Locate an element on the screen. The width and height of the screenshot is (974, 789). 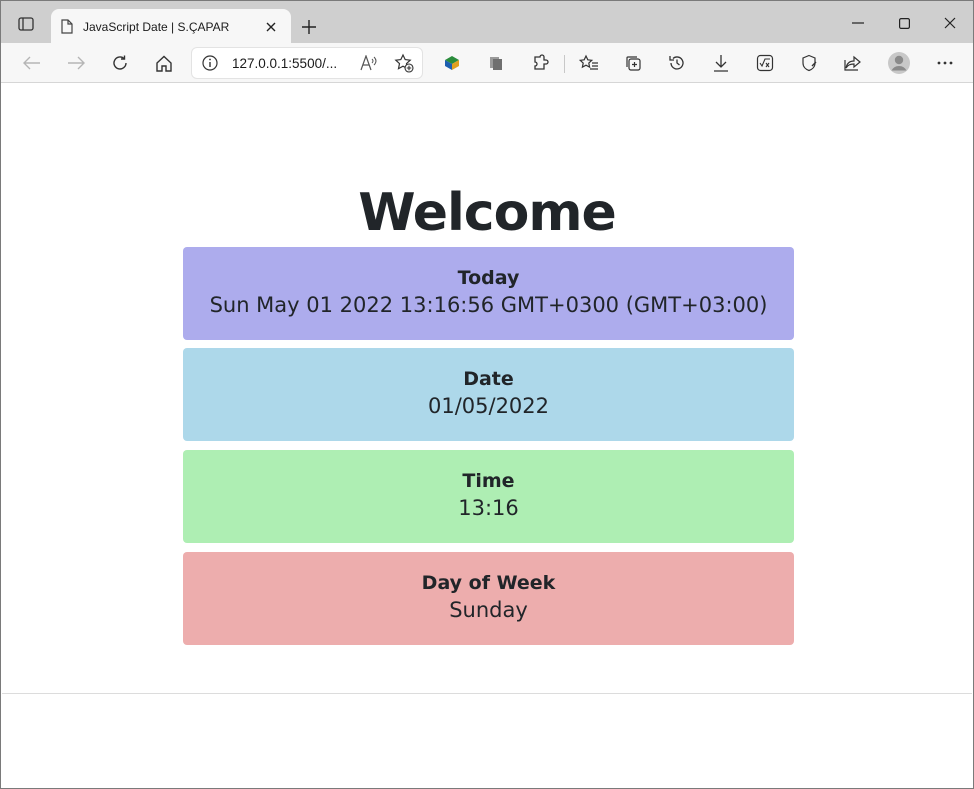
history-icon is located at coordinates (677, 63).